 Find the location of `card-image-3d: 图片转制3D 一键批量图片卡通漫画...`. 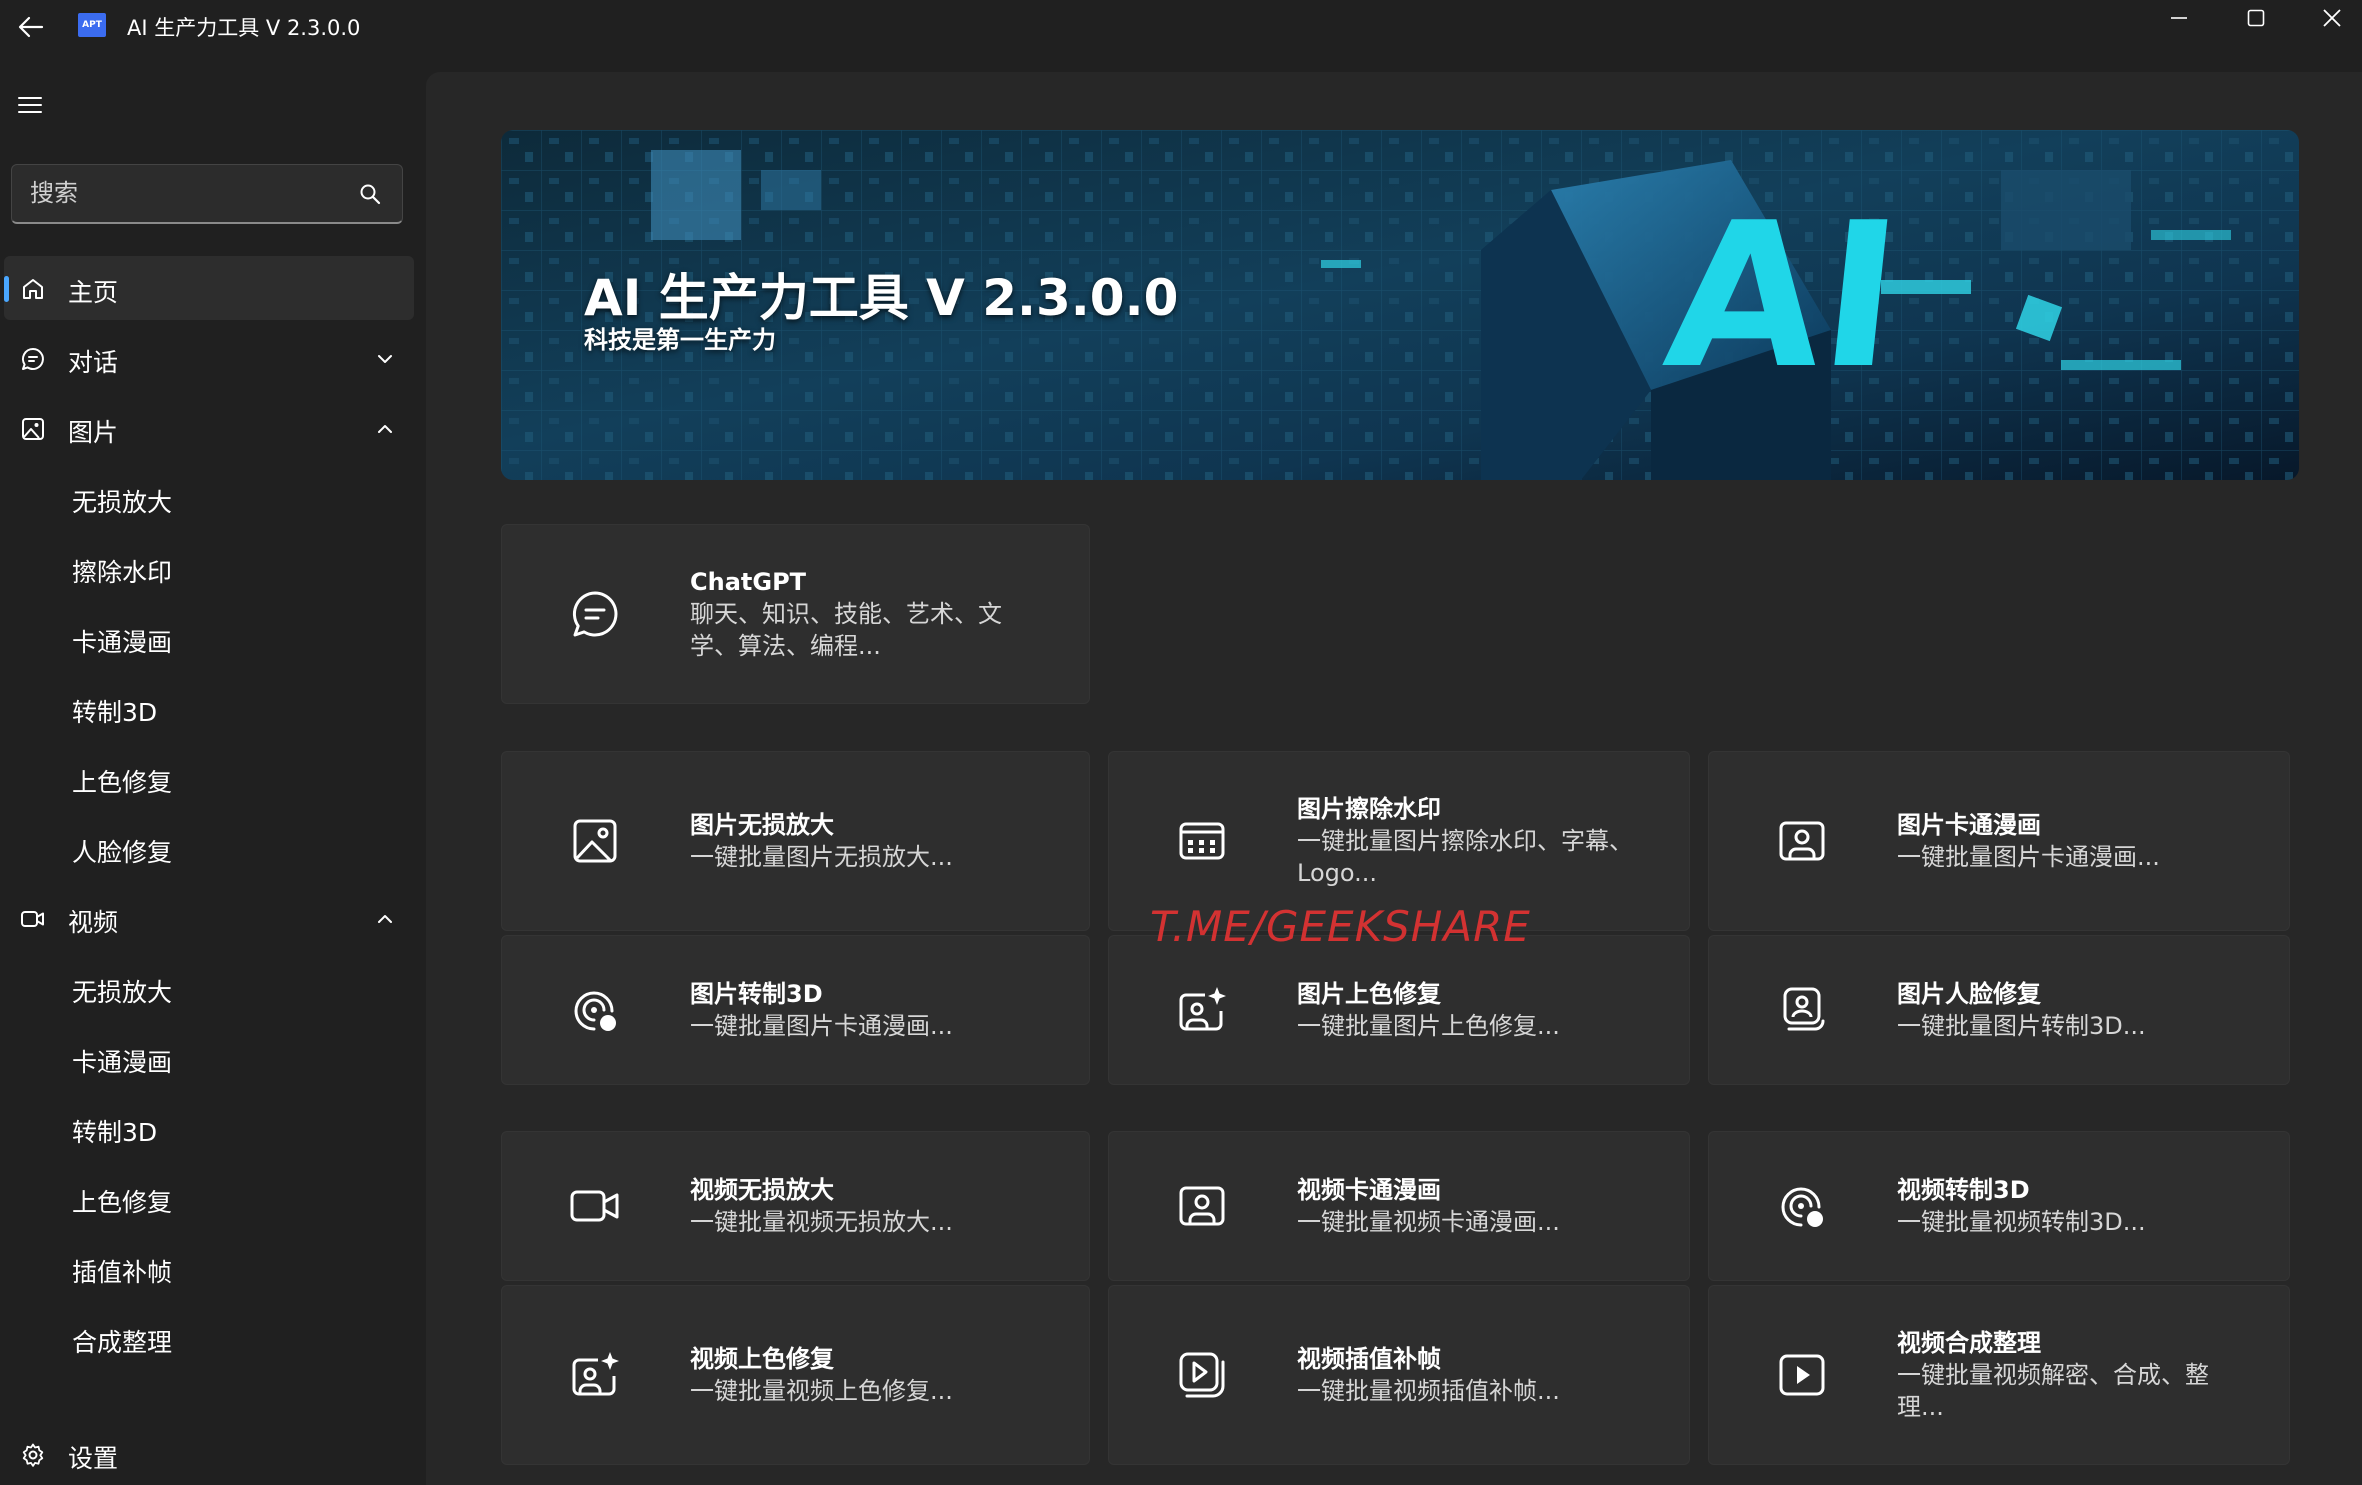

card-image-3d: 图片转制3D 一键批量图片卡通漫画... is located at coordinates (795, 1010).